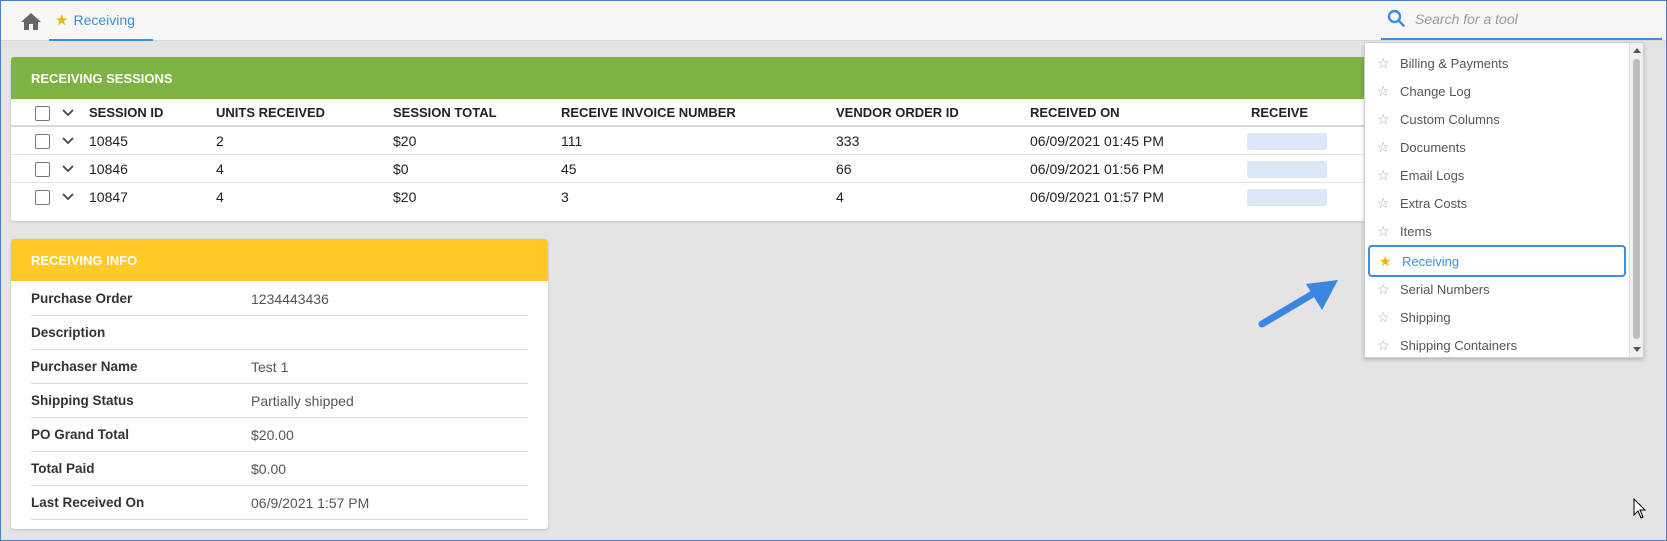  I want to click on panel-title: RECEIVING SESSIONS, so click(706, 78).